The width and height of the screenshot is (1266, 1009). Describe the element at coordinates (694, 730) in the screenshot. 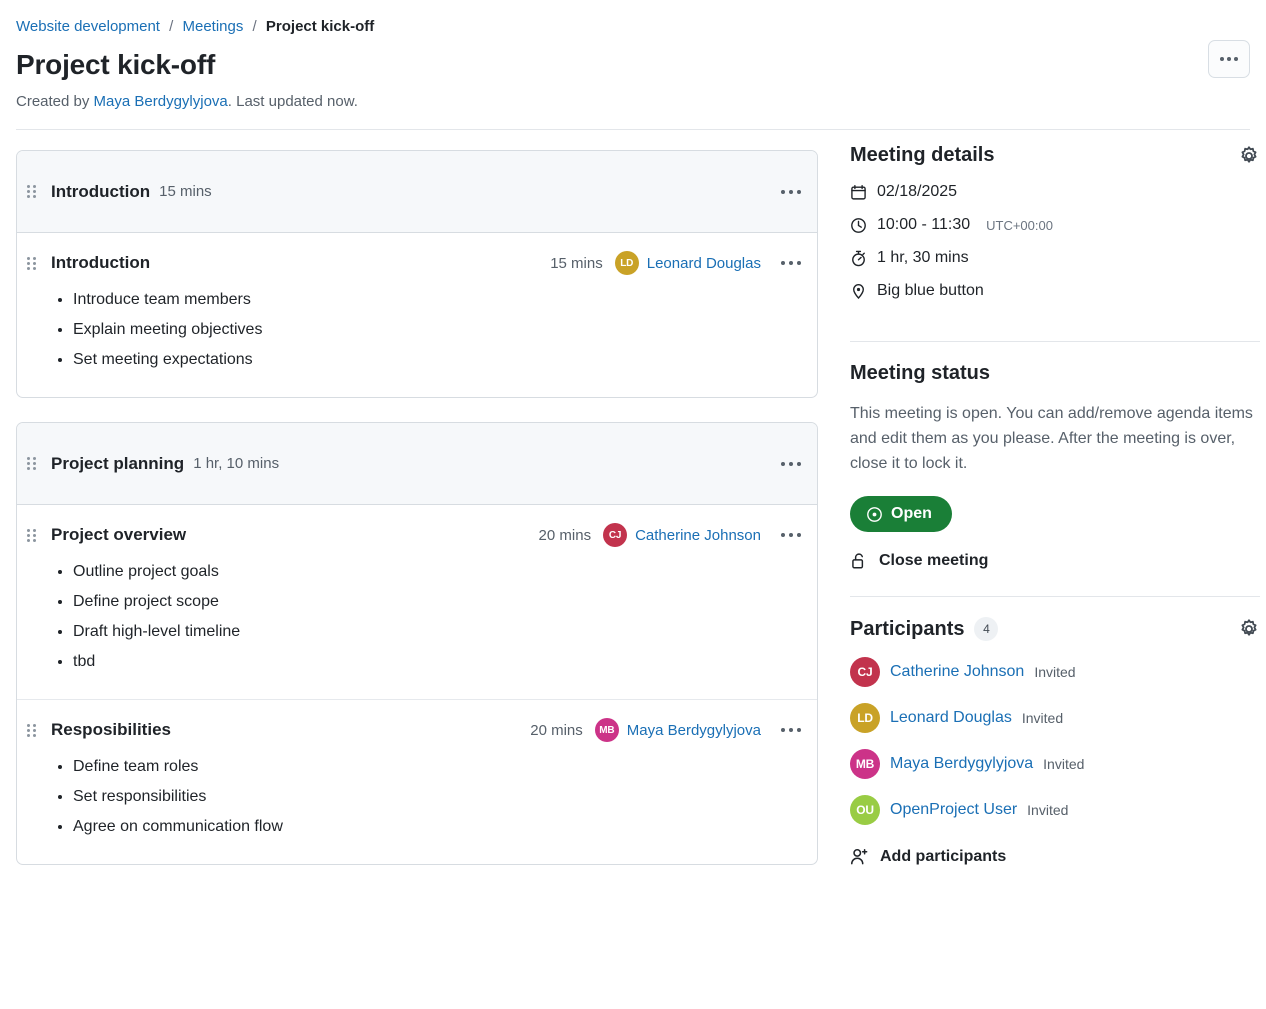

I see `agenda-item-owner-name: Maya Berdygylyjova` at that location.